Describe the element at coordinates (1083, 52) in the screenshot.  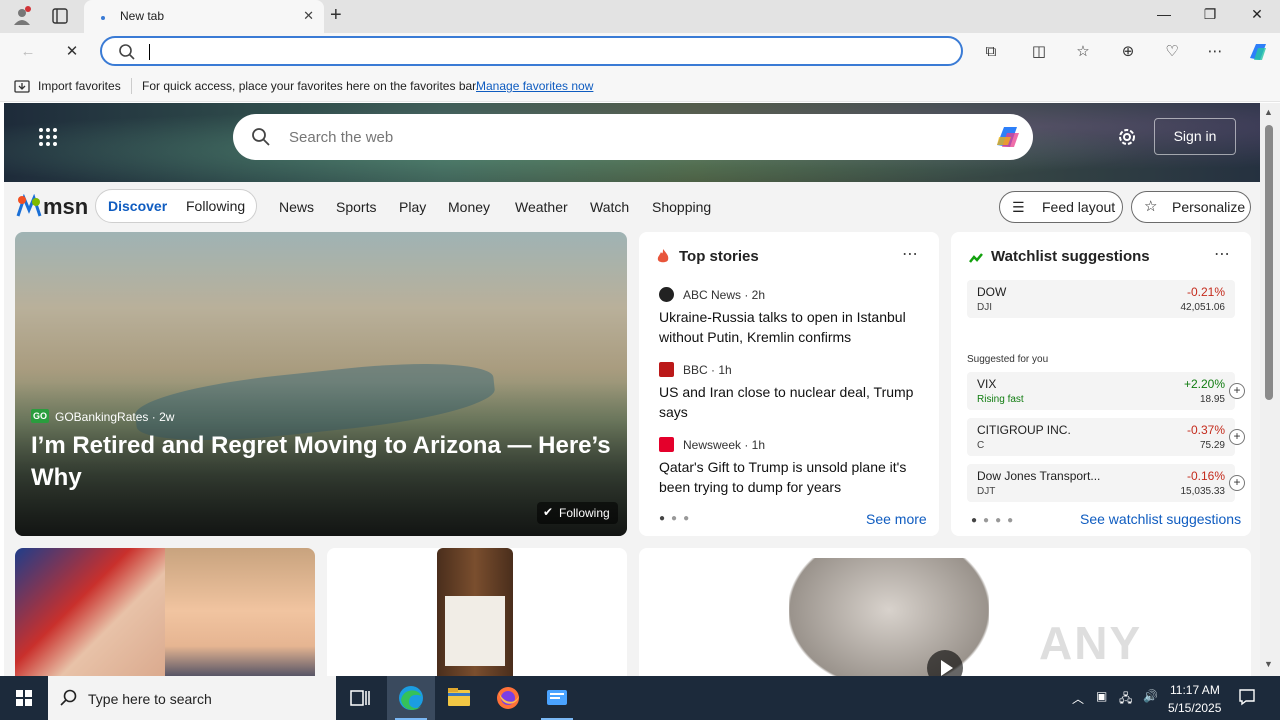
I see `favorites-icon: ☆` at that location.